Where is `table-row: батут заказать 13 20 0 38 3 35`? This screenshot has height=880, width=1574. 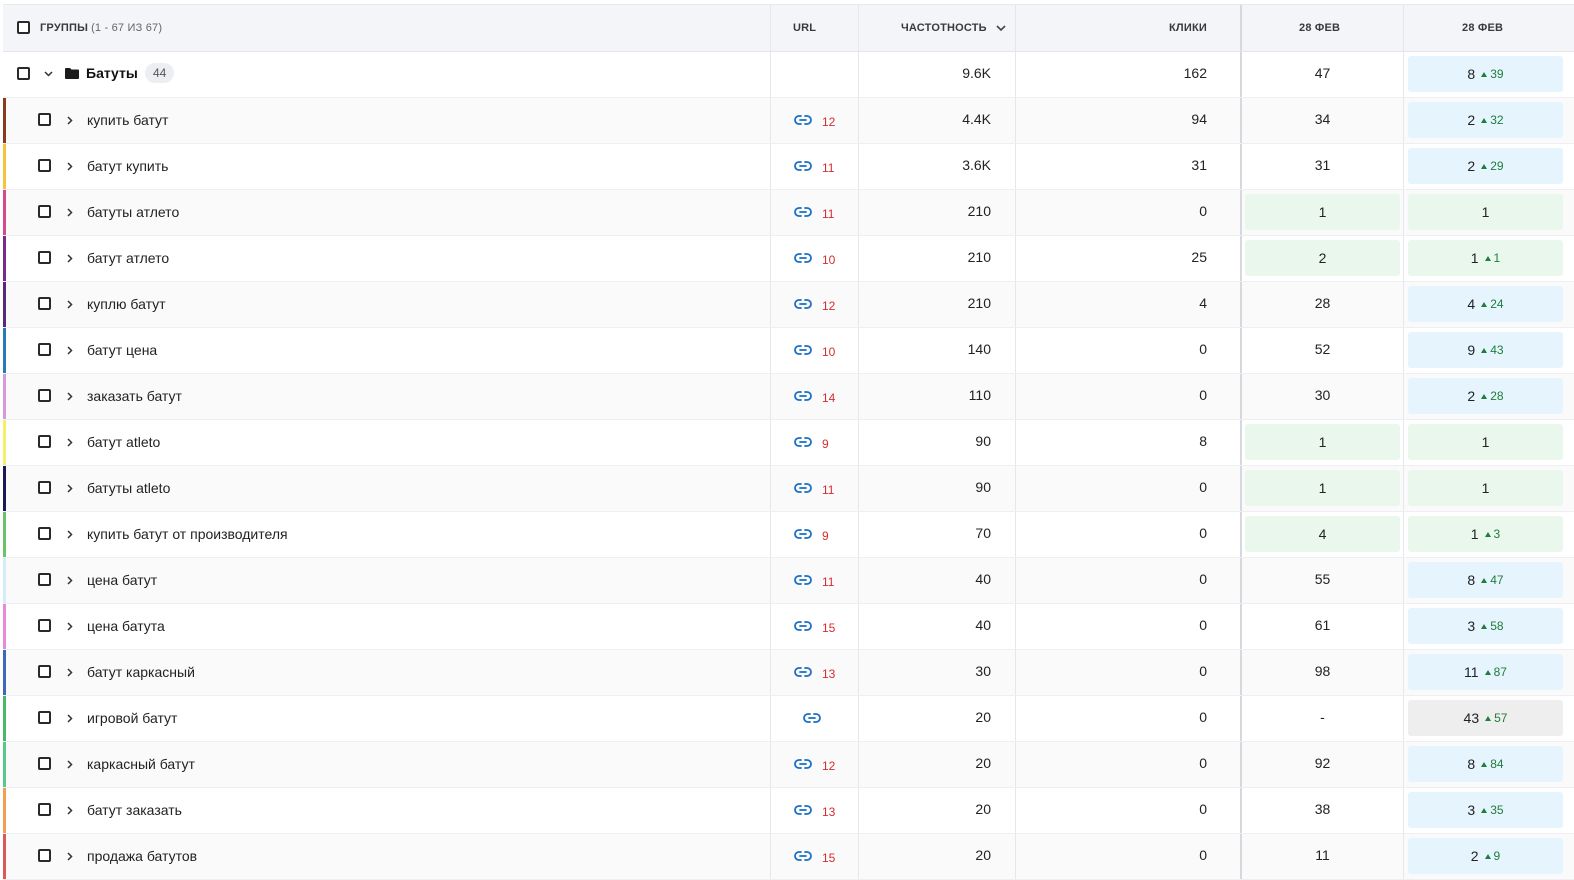
table-row: батут заказать 13 20 0 38 3 35 is located at coordinates (788, 811).